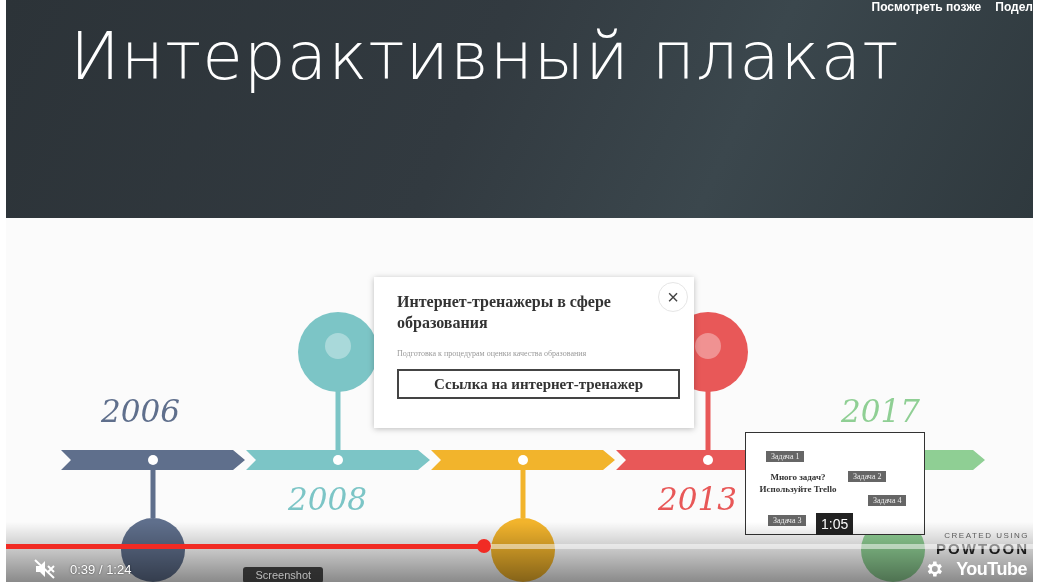 The height and width of the screenshot is (582, 1037). I want to click on task-label: Задача 2, so click(867, 476).